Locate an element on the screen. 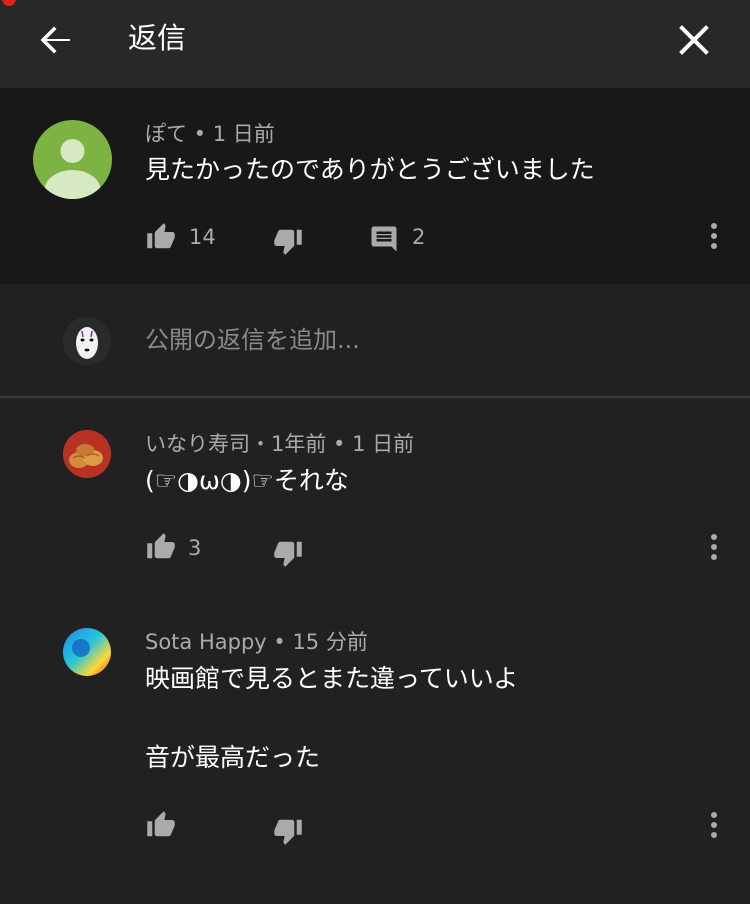 The image size is (750, 904). arrow-left-icon is located at coordinates (55, 40).